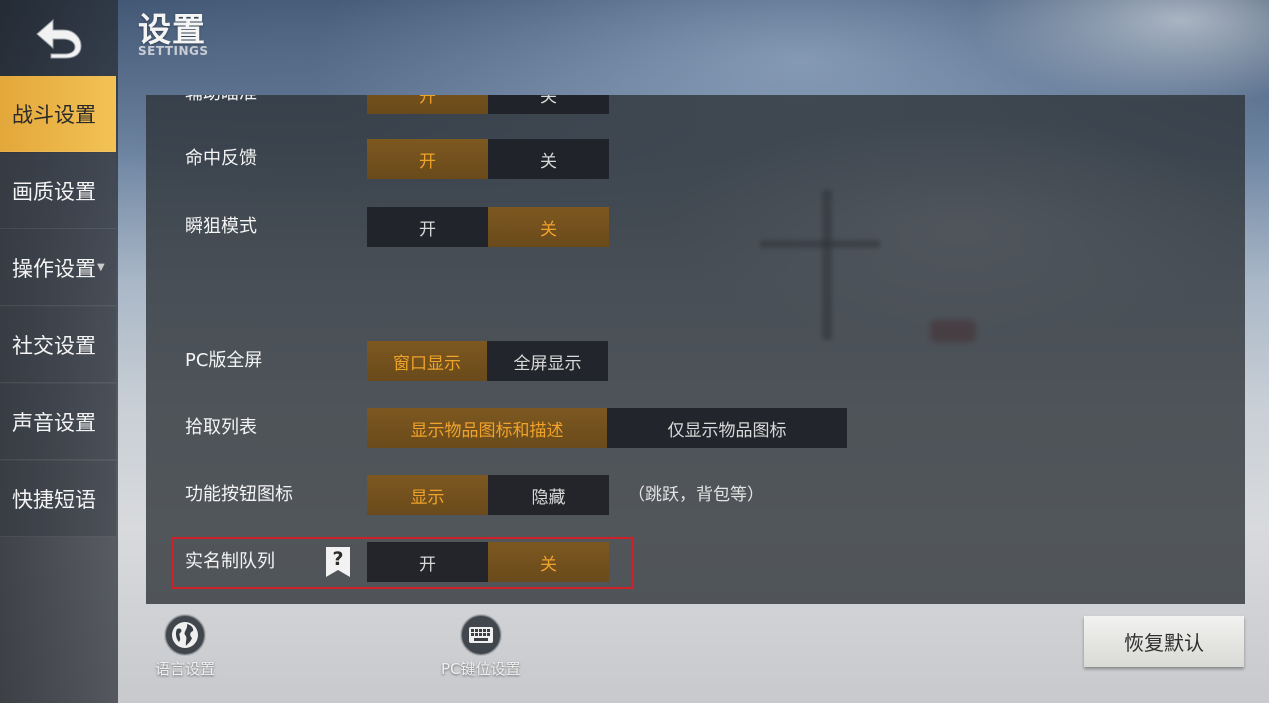 Image resolution: width=1269 pixels, height=703 pixels. Describe the element at coordinates (727, 428) in the screenshot. I see `option-icon-only: 仅显示物品图标` at that location.